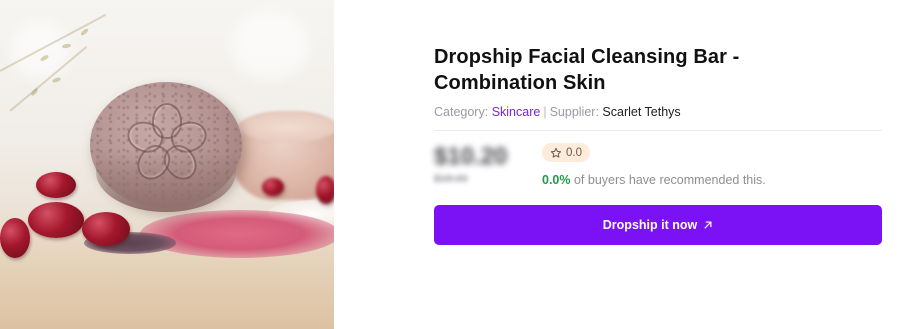 This screenshot has height=329, width=910. I want to click on product-title-line-1: Dropship Facial Cleansing Bar -, so click(587, 57).